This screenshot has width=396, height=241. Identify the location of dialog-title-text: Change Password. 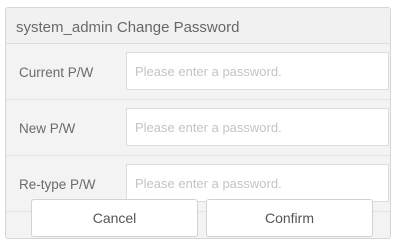
(178, 27).